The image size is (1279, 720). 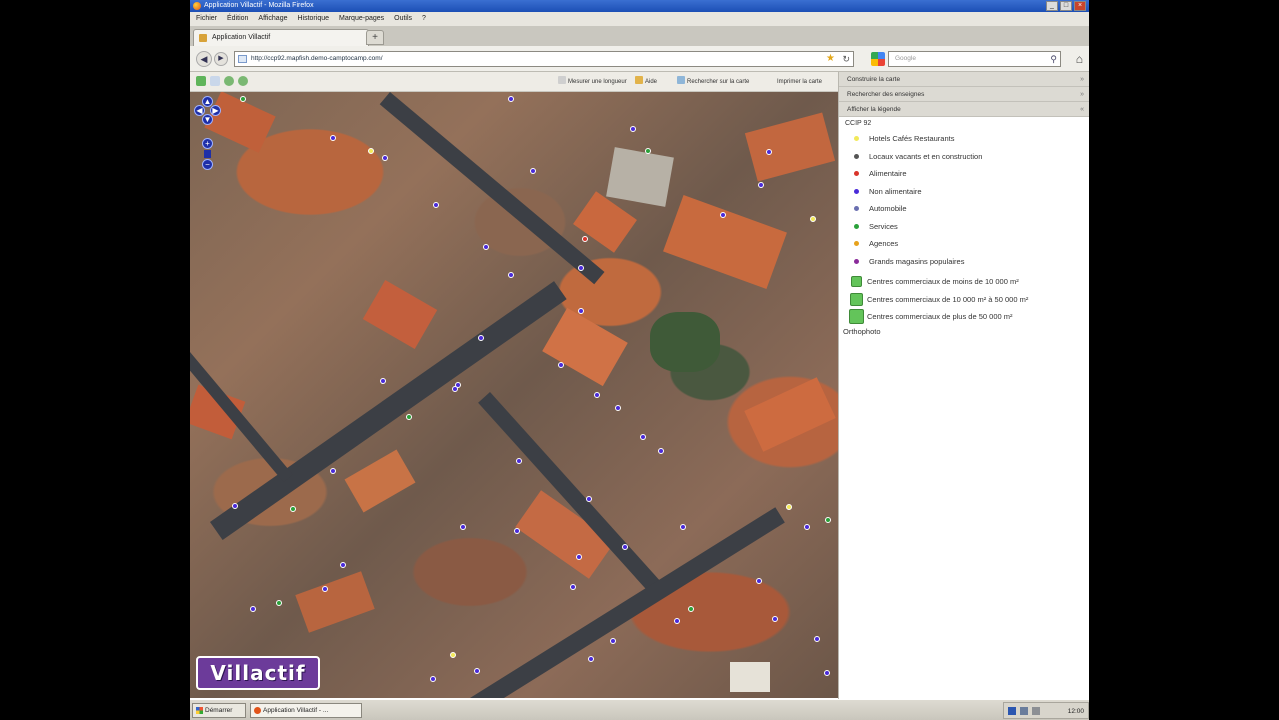 What do you see at coordinates (207, 154) in the screenshot?
I see `zoom-slider` at bounding box center [207, 154].